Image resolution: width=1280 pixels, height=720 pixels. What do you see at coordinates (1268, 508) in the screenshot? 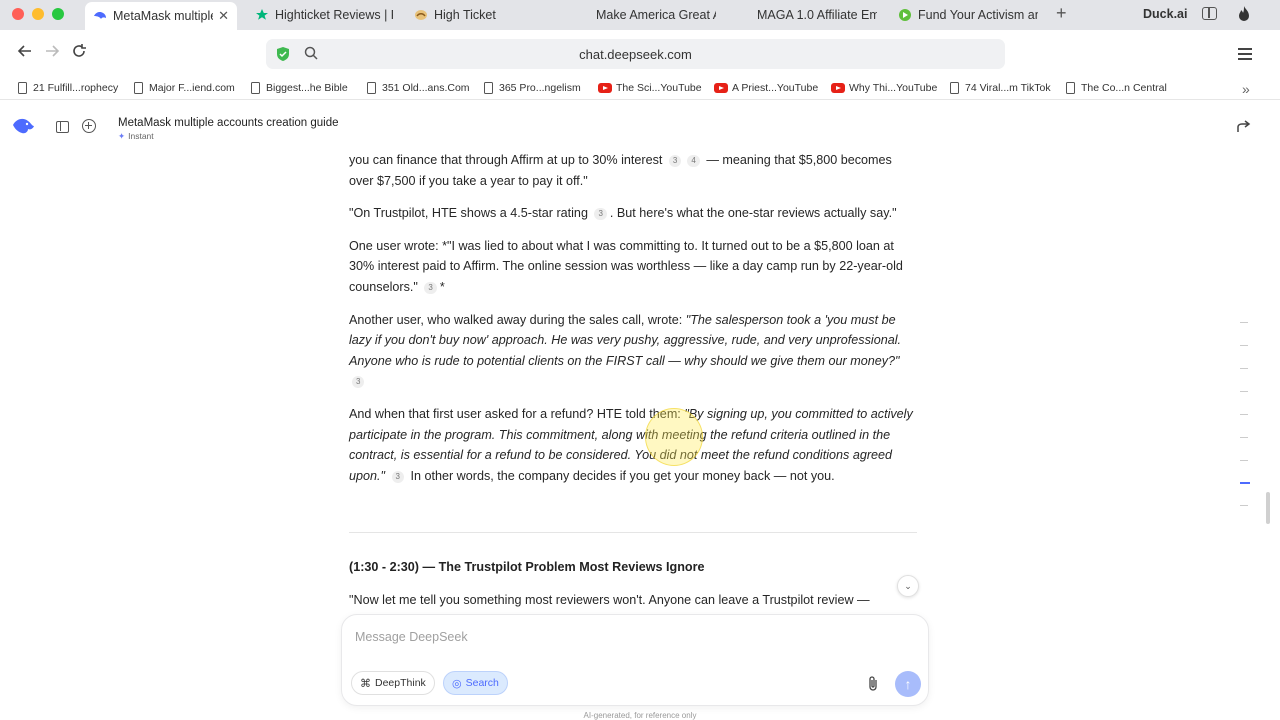
I see `scrollbar-thumb` at bounding box center [1268, 508].